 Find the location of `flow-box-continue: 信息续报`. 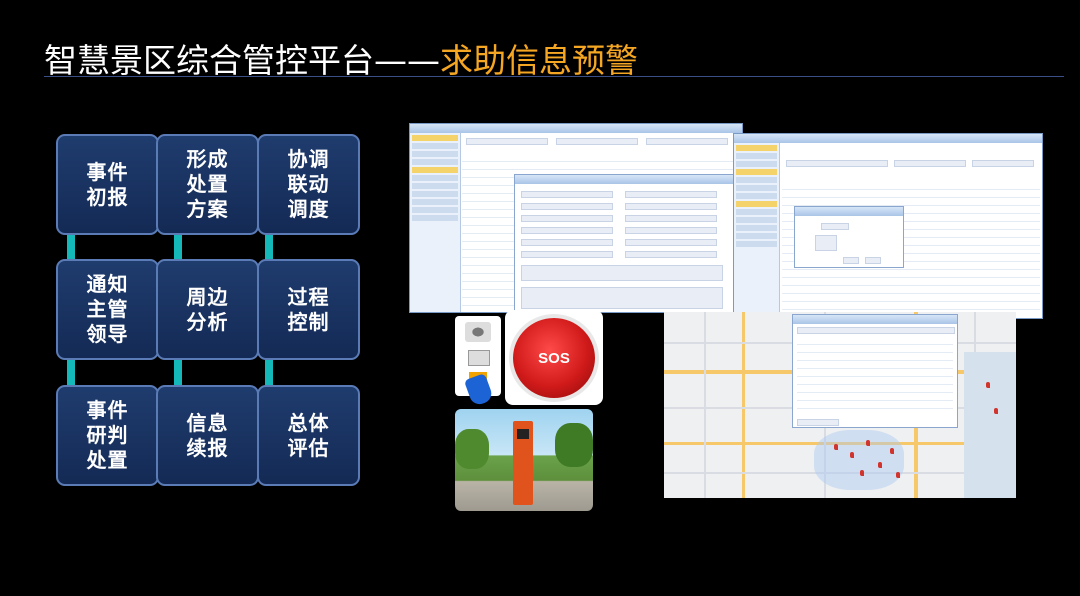

flow-box-continue: 信息续报 is located at coordinates (207, 435).